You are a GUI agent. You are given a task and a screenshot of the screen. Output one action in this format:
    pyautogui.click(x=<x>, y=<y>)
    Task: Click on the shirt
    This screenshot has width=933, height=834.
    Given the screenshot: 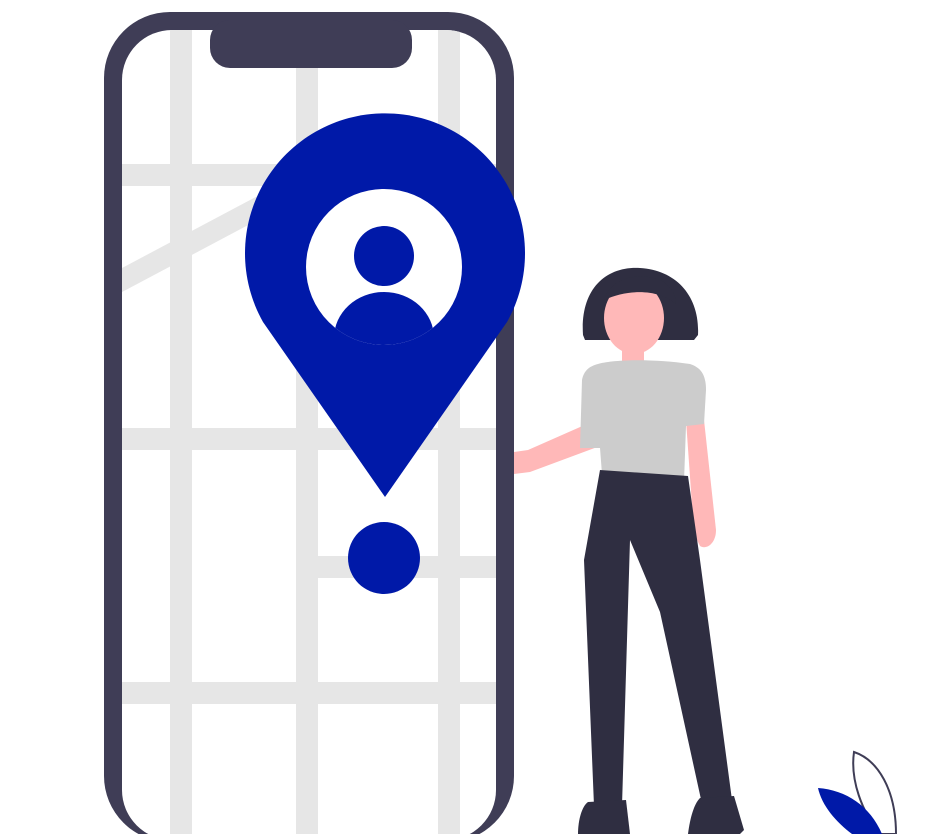 What is the action you would take?
    pyautogui.click(x=643, y=421)
    